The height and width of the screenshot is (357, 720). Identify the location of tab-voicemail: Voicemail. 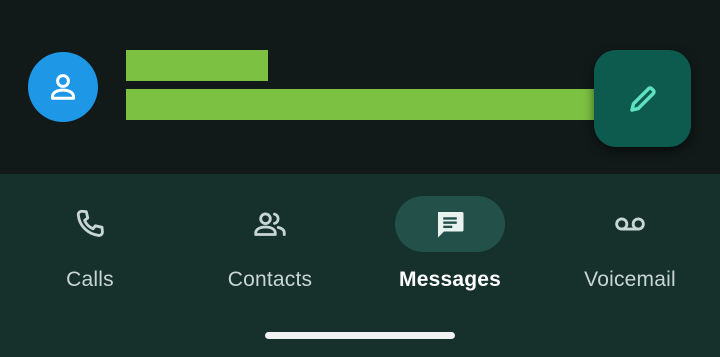
(630, 251).